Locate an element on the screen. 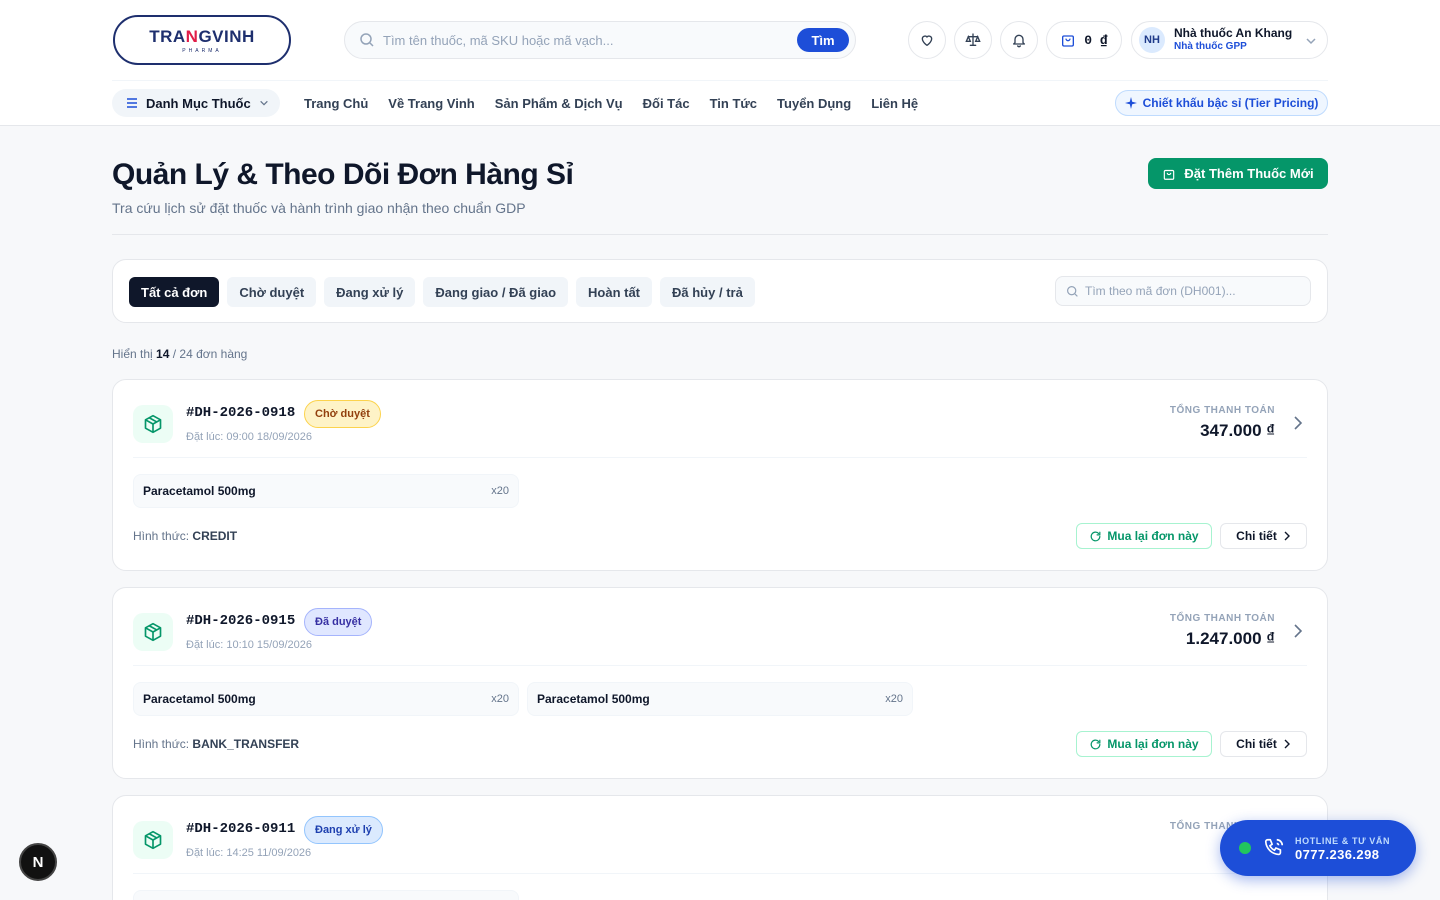  new-order-button: Đặt Thêm Thuốc Mới is located at coordinates (1238, 173).